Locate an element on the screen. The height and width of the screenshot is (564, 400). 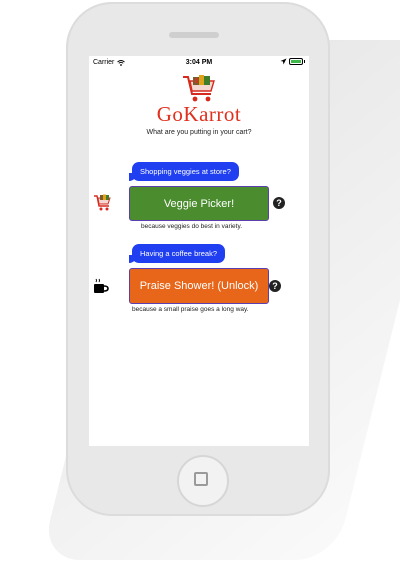
battery-icon is located at coordinates (295, 61).